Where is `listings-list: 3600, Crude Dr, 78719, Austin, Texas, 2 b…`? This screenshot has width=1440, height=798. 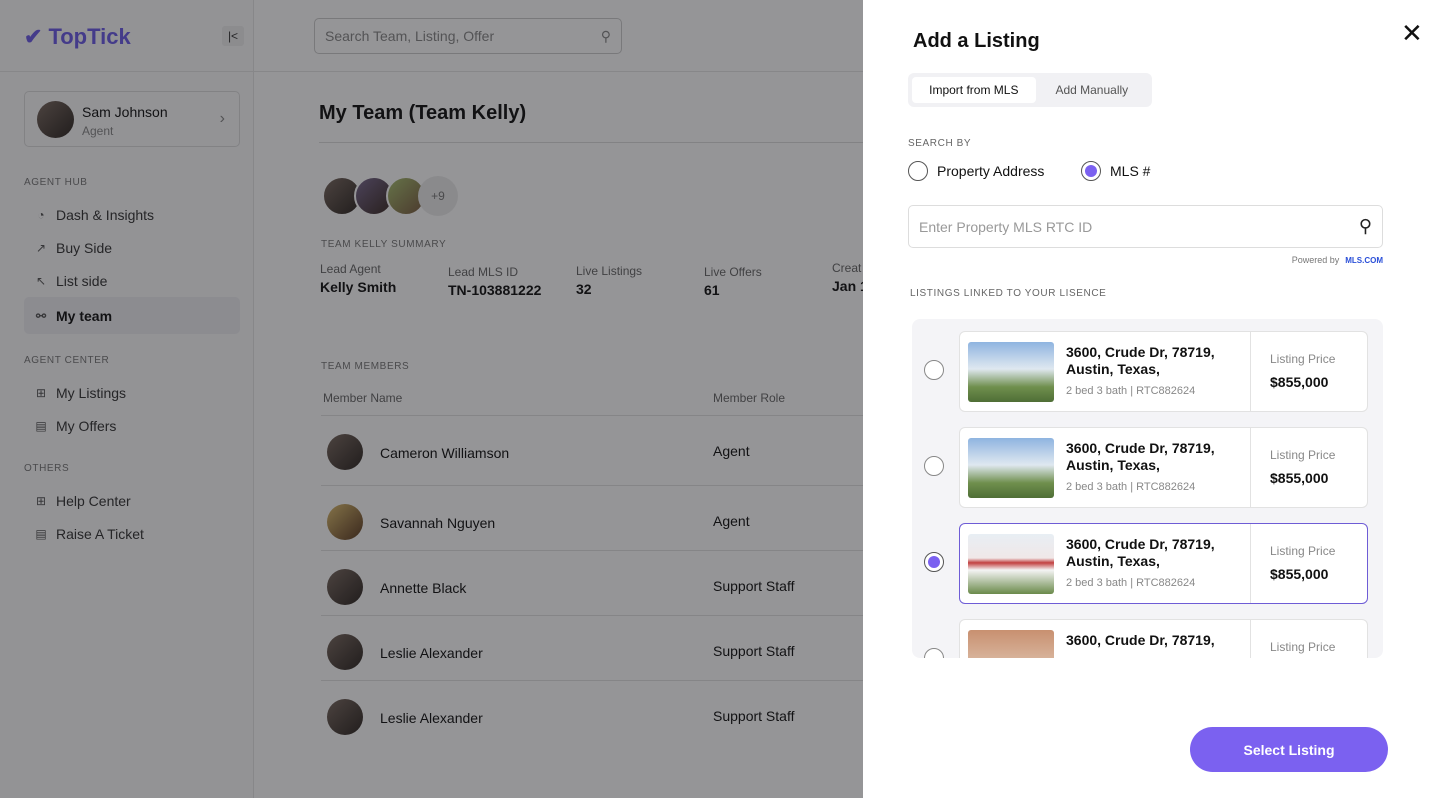
listings-list: 3600, Crude Dr, 78719, Austin, Texas, 2 b… is located at coordinates (1147, 488).